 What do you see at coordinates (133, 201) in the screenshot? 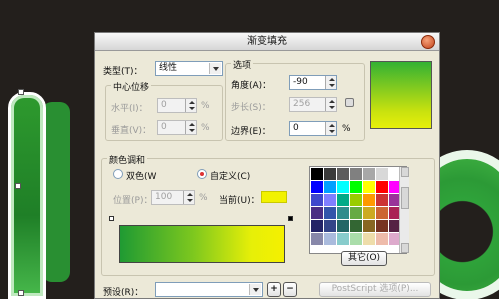
I see `position-label: 位置(P)：` at bounding box center [133, 201].